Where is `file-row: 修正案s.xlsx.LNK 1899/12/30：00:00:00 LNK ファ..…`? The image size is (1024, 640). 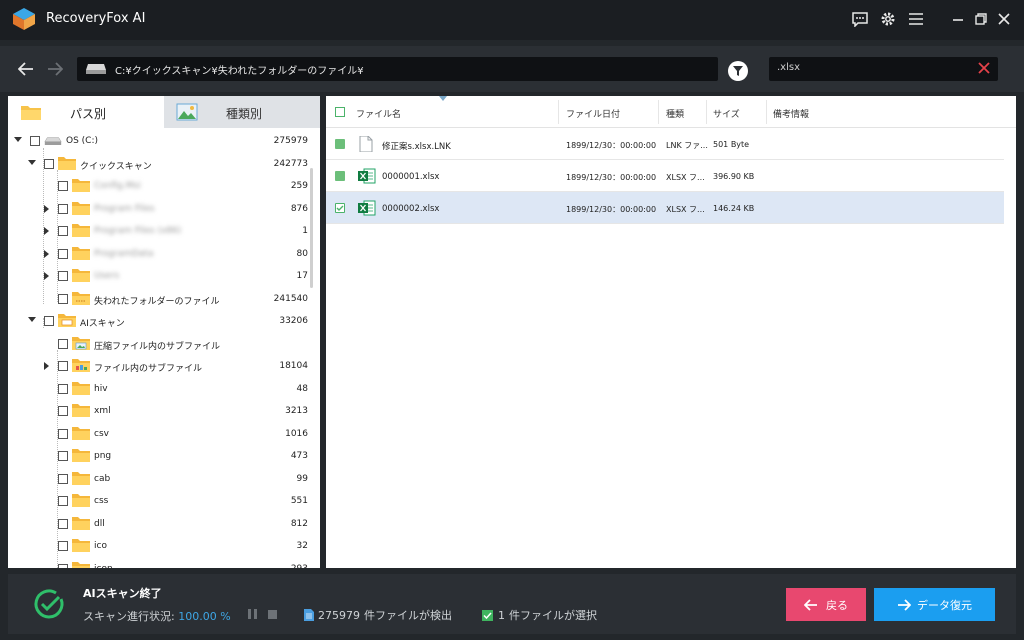
file-row: 修正案s.xlsx.LNK 1899/12/30：00:00:00 LNK ファ..… is located at coordinates (665, 144).